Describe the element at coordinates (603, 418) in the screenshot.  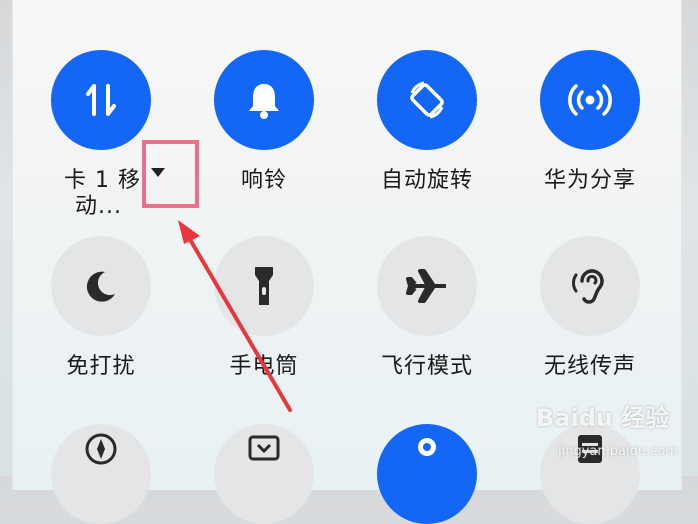
I see `baidu-watermark: Baidu 经验` at that location.